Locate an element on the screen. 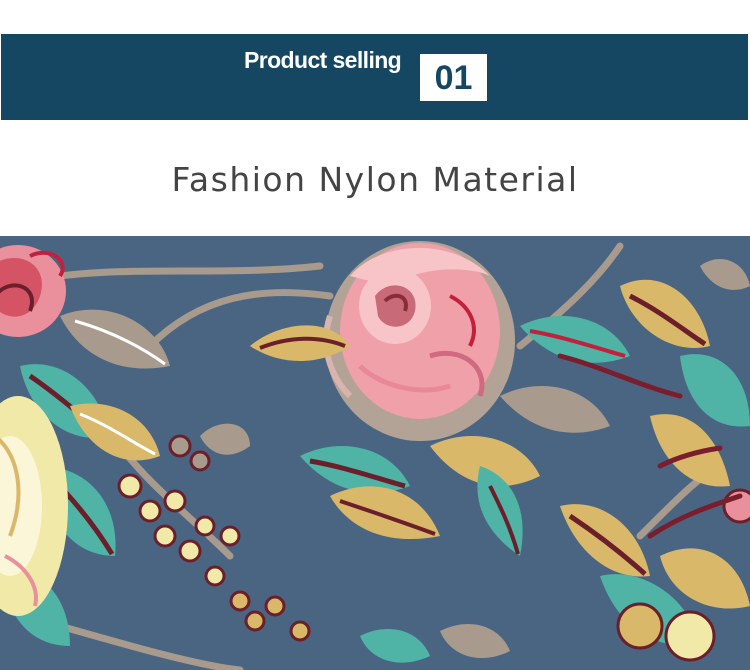 Image resolution: width=750 pixels, height=670 pixels. section-header-label: Product selling is located at coordinates (323, 60).